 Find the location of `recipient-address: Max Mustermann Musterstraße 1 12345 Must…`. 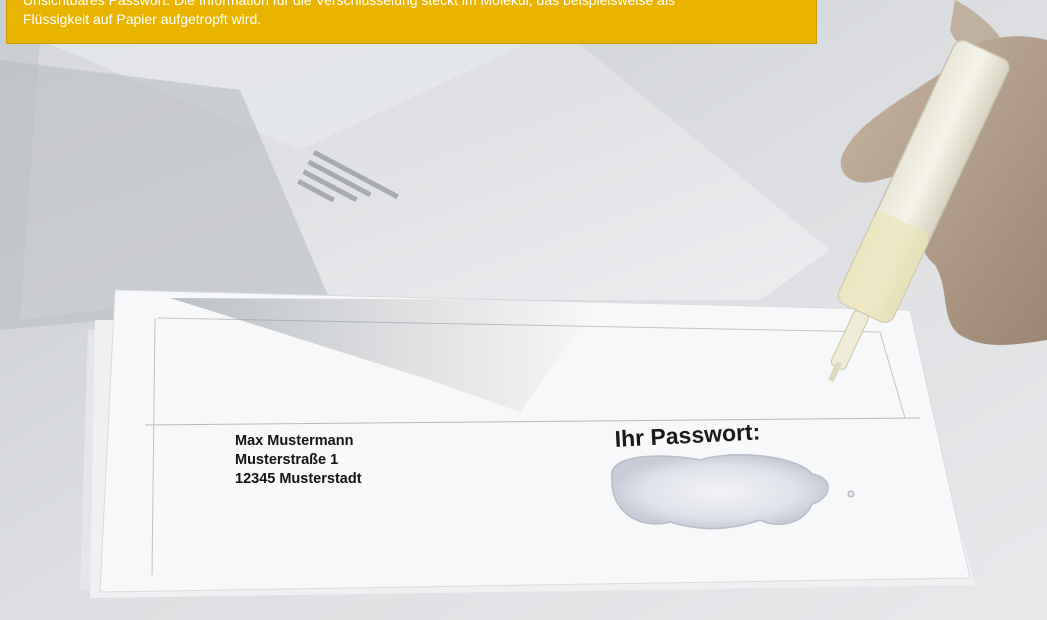

recipient-address: Max Mustermann Musterstraße 1 12345 Must… is located at coordinates (298, 460).